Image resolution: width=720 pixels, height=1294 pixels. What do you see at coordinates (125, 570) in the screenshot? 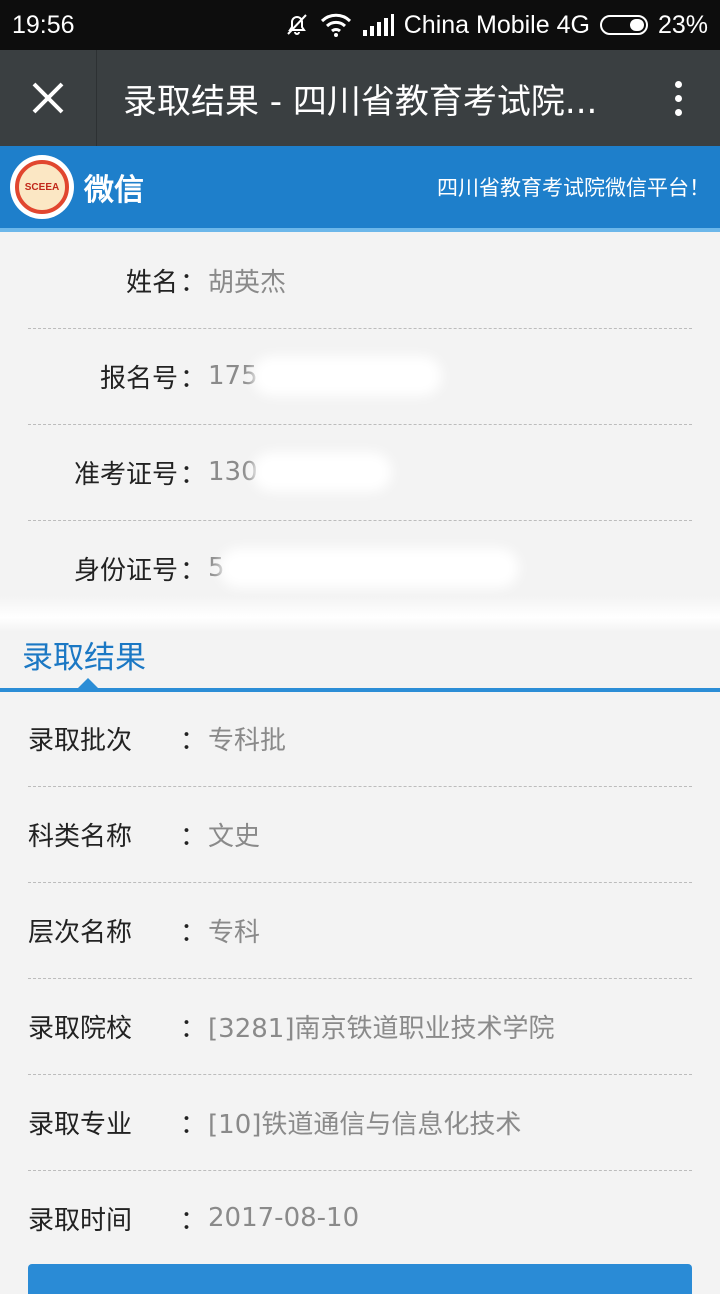
I see `field-label: 身份证号` at bounding box center [125, 570].